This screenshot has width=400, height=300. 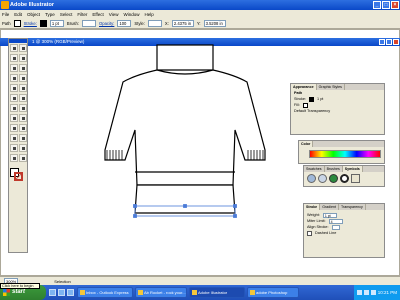 I want to click on symbols-panel: Swatches Brushes Symbols, so click(x=344, y=176).